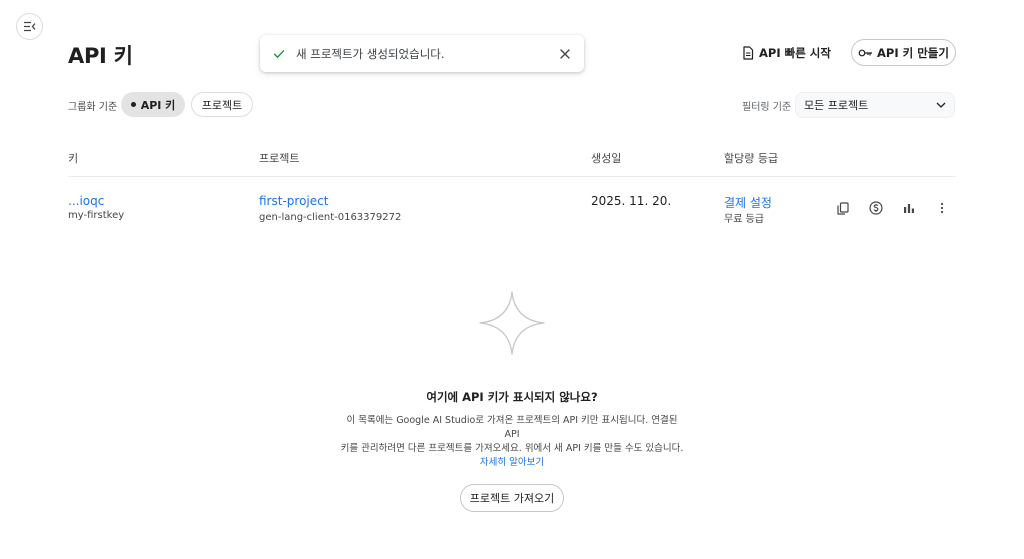 The width and height of the screenshot is (1024, 559). Describe the element at coordinates (100, 56) in the screenshot. I see `page-title: API 키` at that location.